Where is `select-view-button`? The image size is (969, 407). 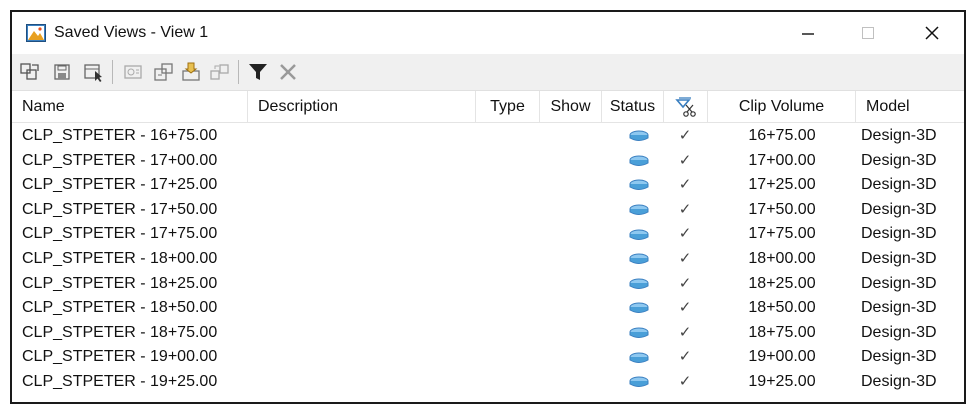
select-view-button is located at coordinates (94, 72).